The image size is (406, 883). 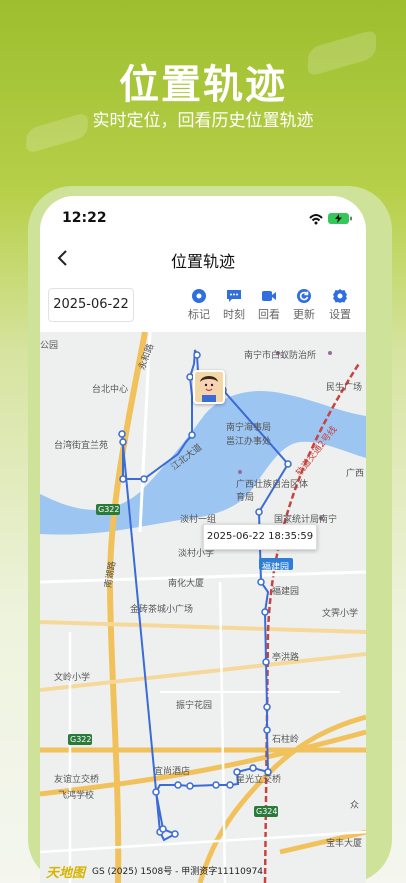 I want to click on avatar-icon, so click(x=209, y=389).